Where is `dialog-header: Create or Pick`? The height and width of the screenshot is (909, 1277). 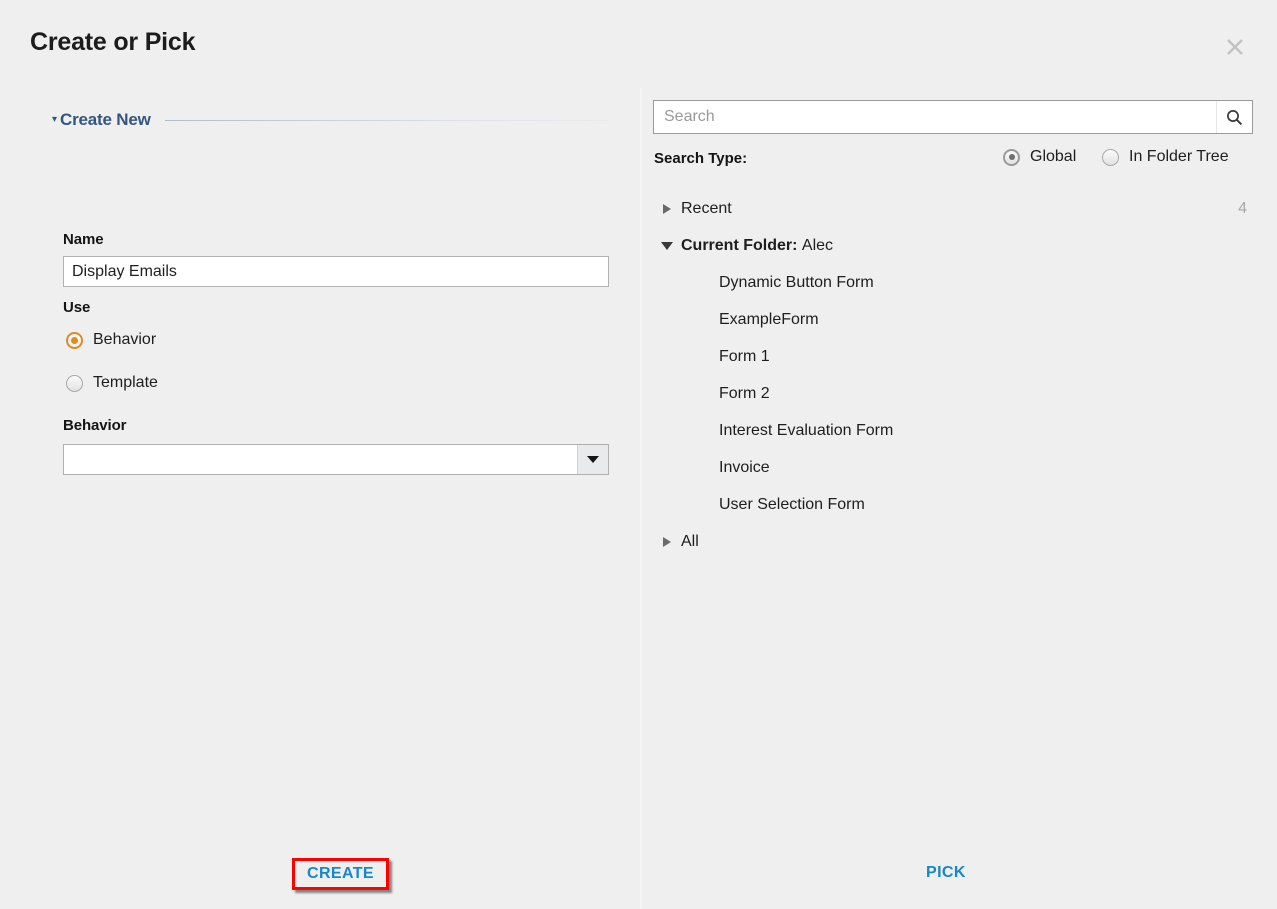
dialog-header: Create or Pick is located at coordinates (638, 44).